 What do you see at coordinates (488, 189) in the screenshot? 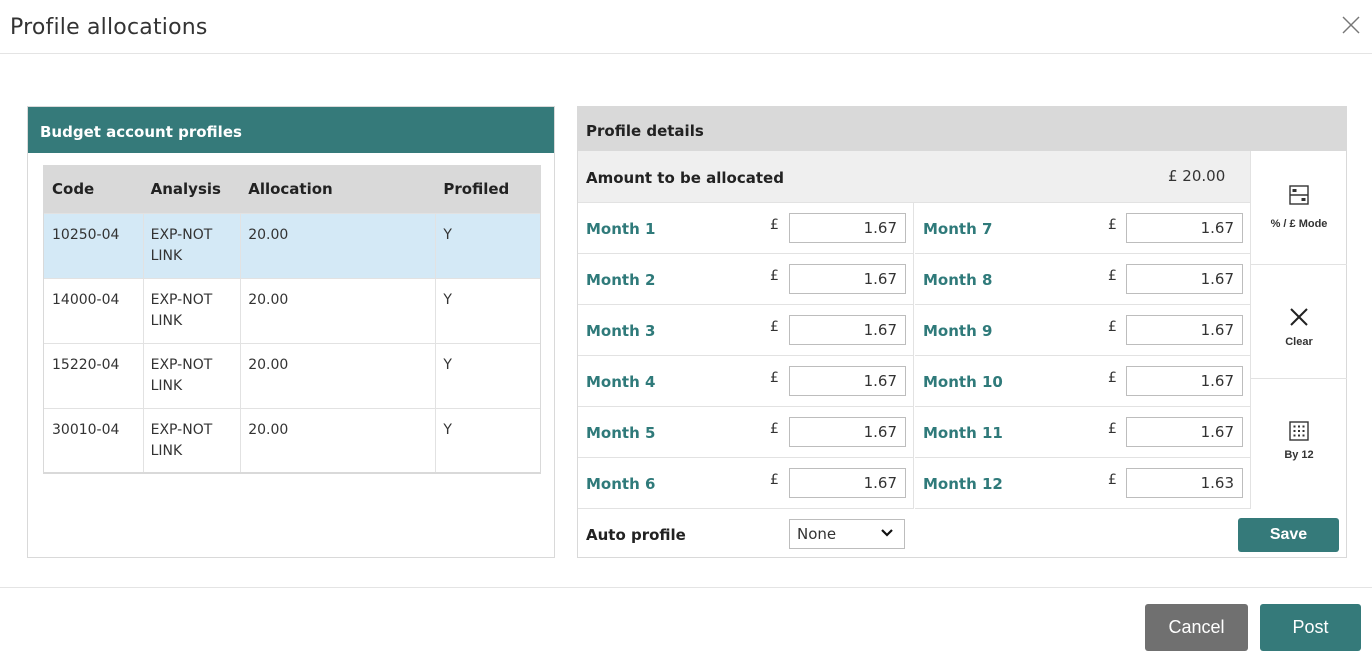
I see `column-header-profiled: Profiled` at bounding box center [488, 189].